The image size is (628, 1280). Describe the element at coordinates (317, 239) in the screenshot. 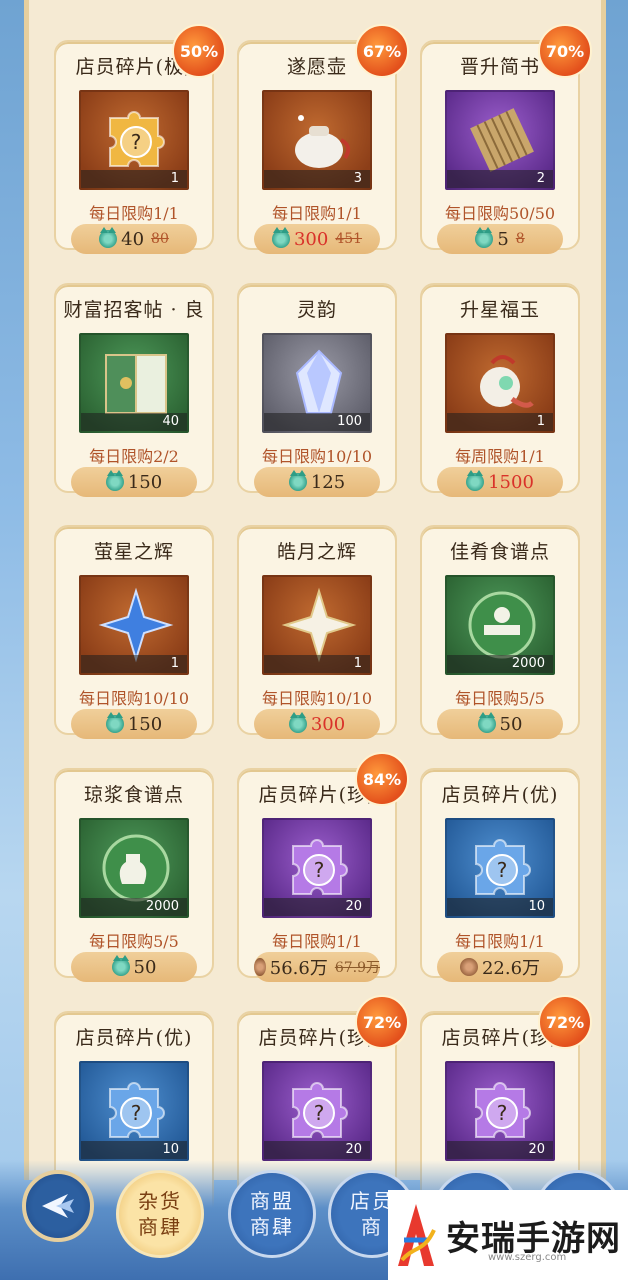

I see `buy-price-button: 300 451` at that location.